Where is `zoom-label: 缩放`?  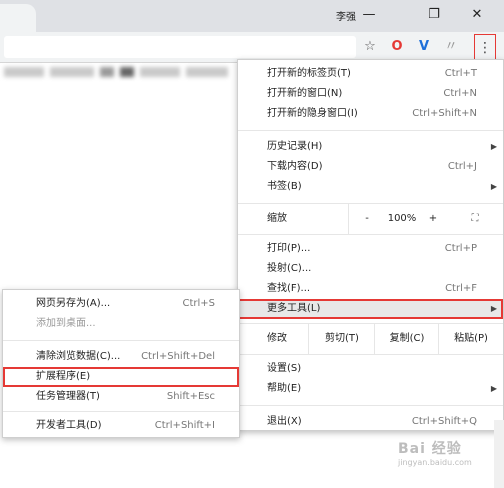 zoom-label: 缩放 is located at coordinates (277, 218).